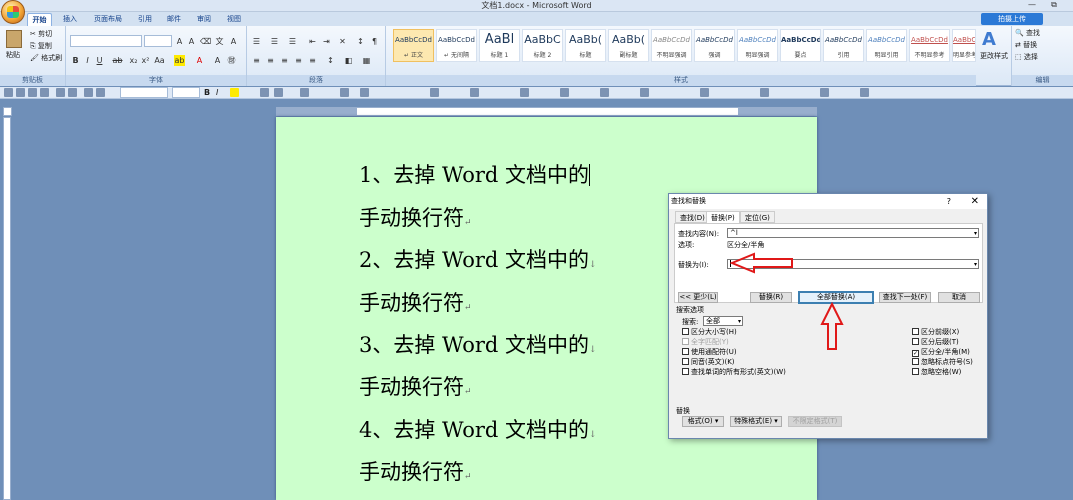 This screenshot has height=500, width=1073. Describe the element at coordinates (174, 19) in the screenshot. I see `tab-mailings: 邮件` at that location.